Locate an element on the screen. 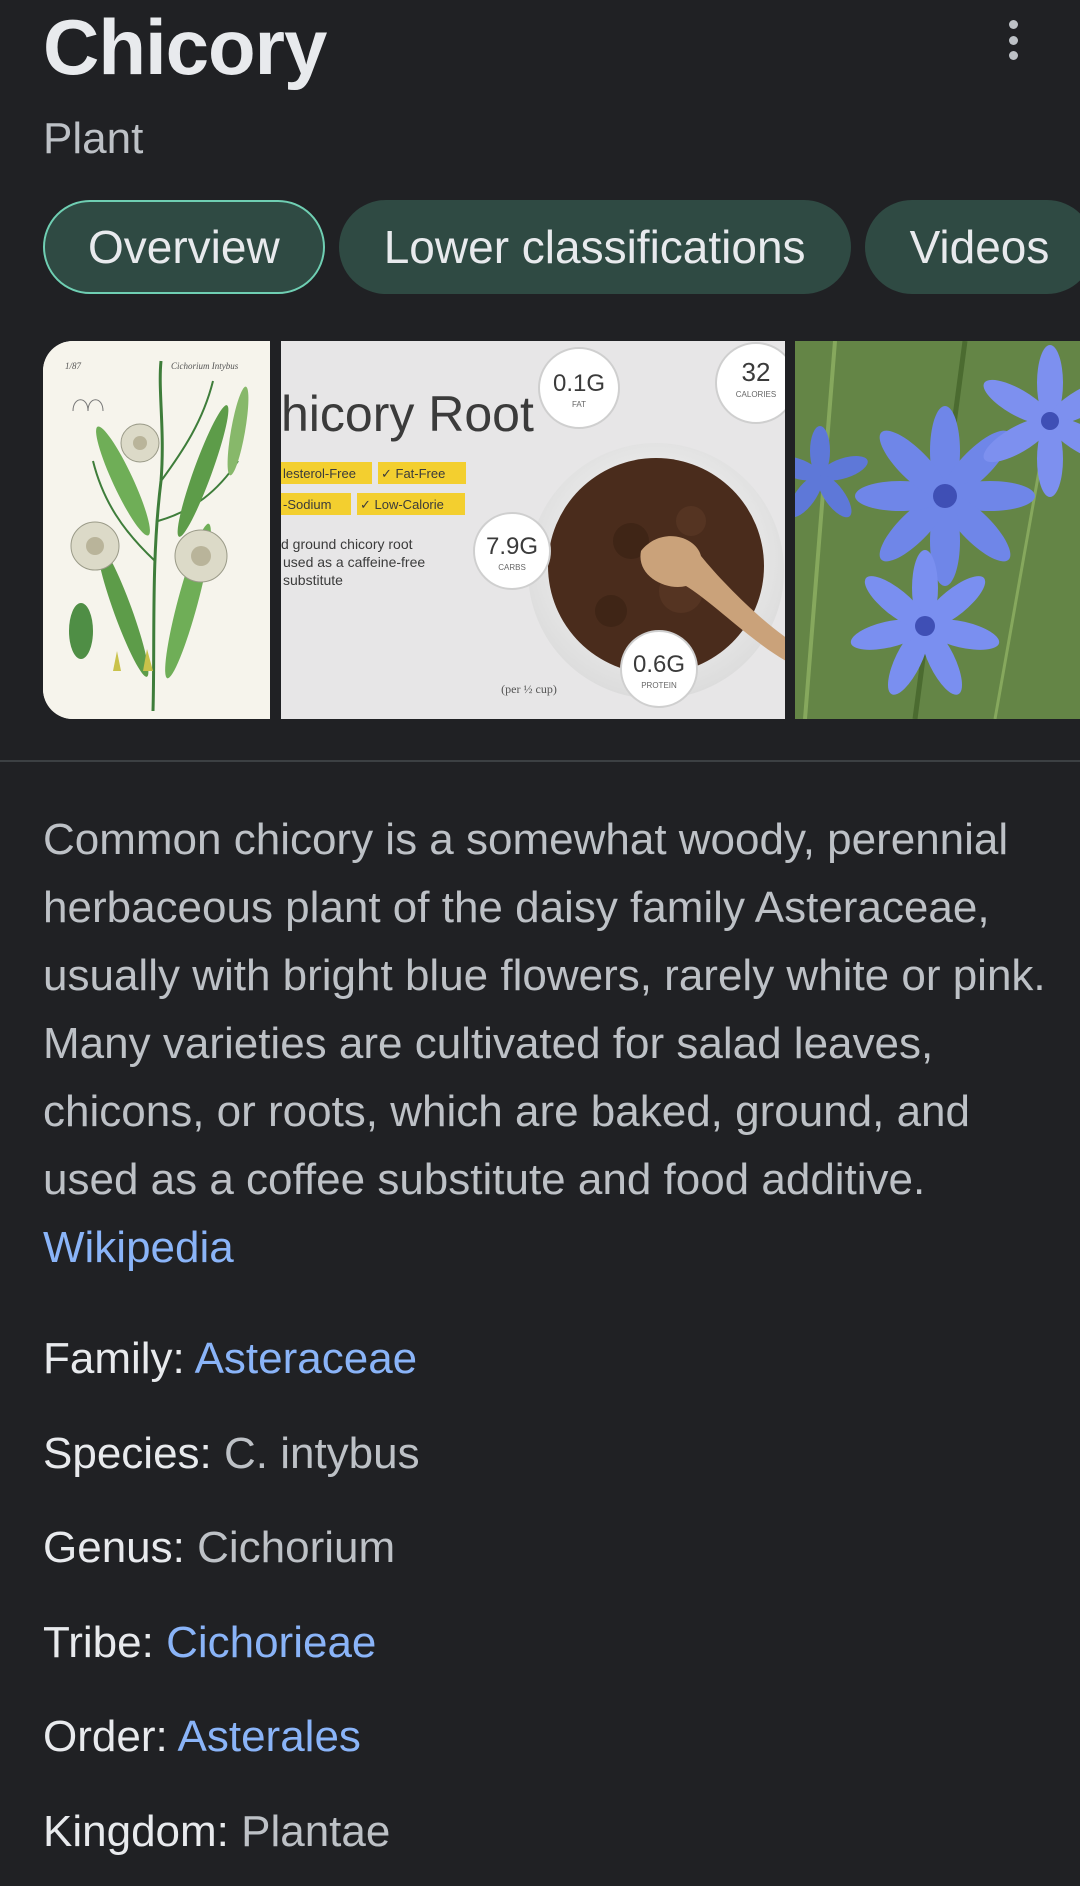 The image size is (1080, 1886). fat-label: FAT is located at coordinates (579, 404).